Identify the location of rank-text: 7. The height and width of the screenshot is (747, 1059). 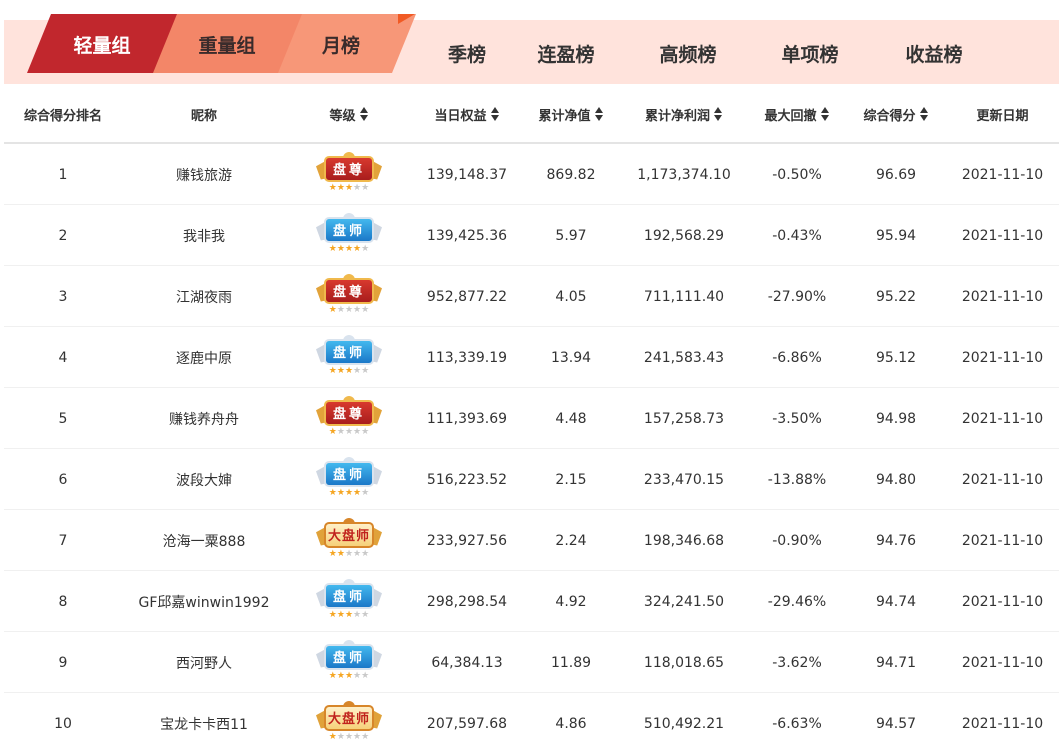
(63, 540).